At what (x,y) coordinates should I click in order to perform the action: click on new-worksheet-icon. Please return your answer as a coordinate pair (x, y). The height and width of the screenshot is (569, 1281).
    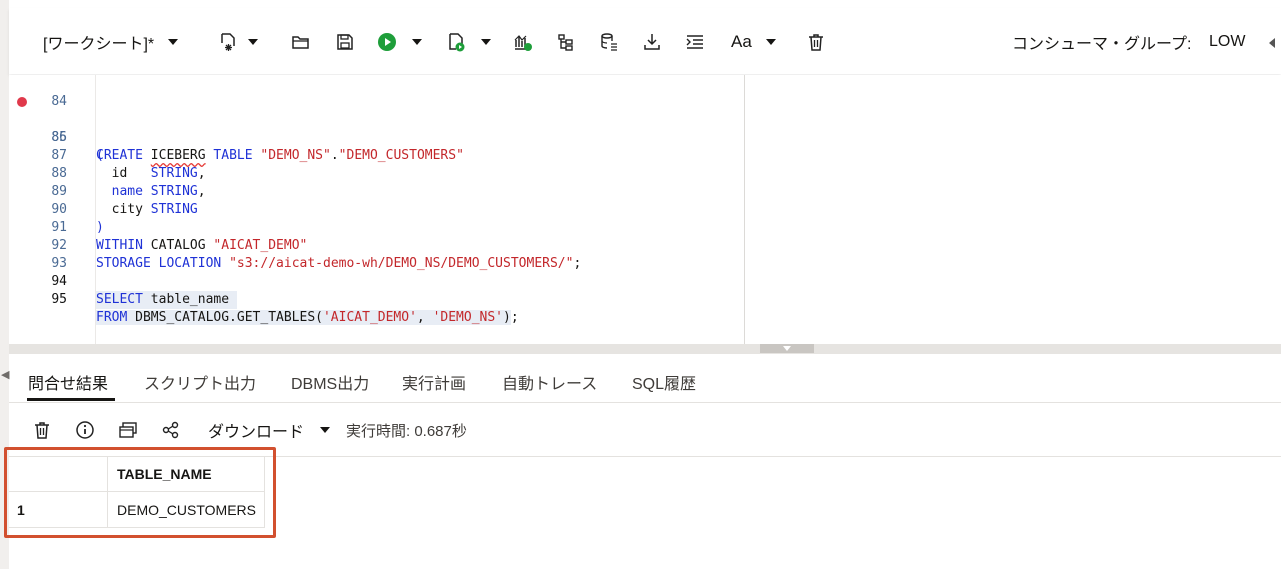
    Looking at the image, I should click on (228, 42).